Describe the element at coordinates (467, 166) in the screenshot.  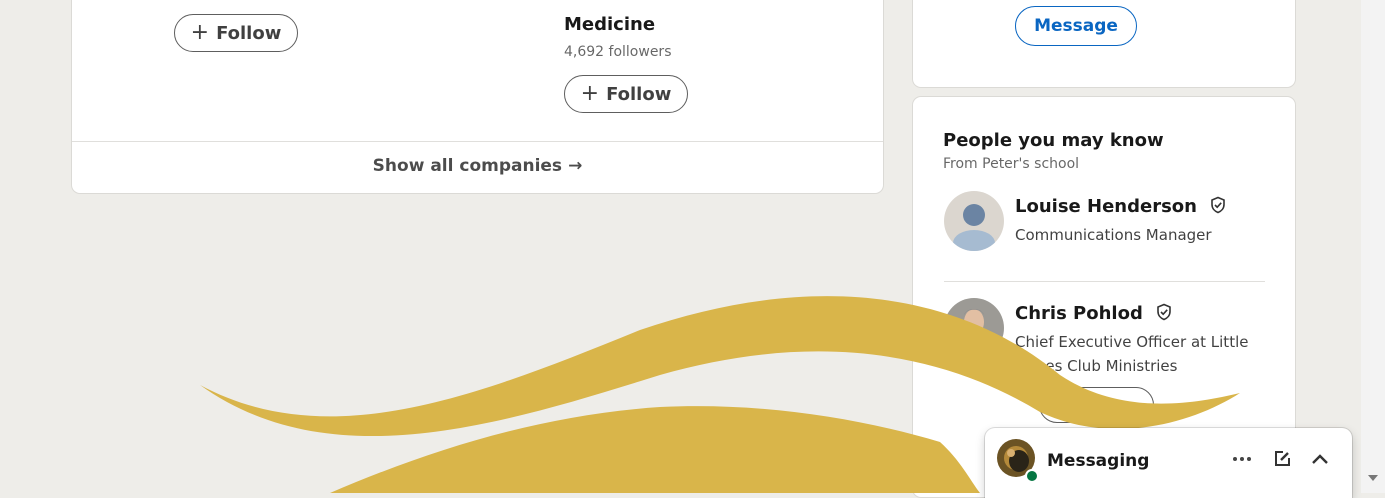
I see `show-all-label: Show all companies` at that location.